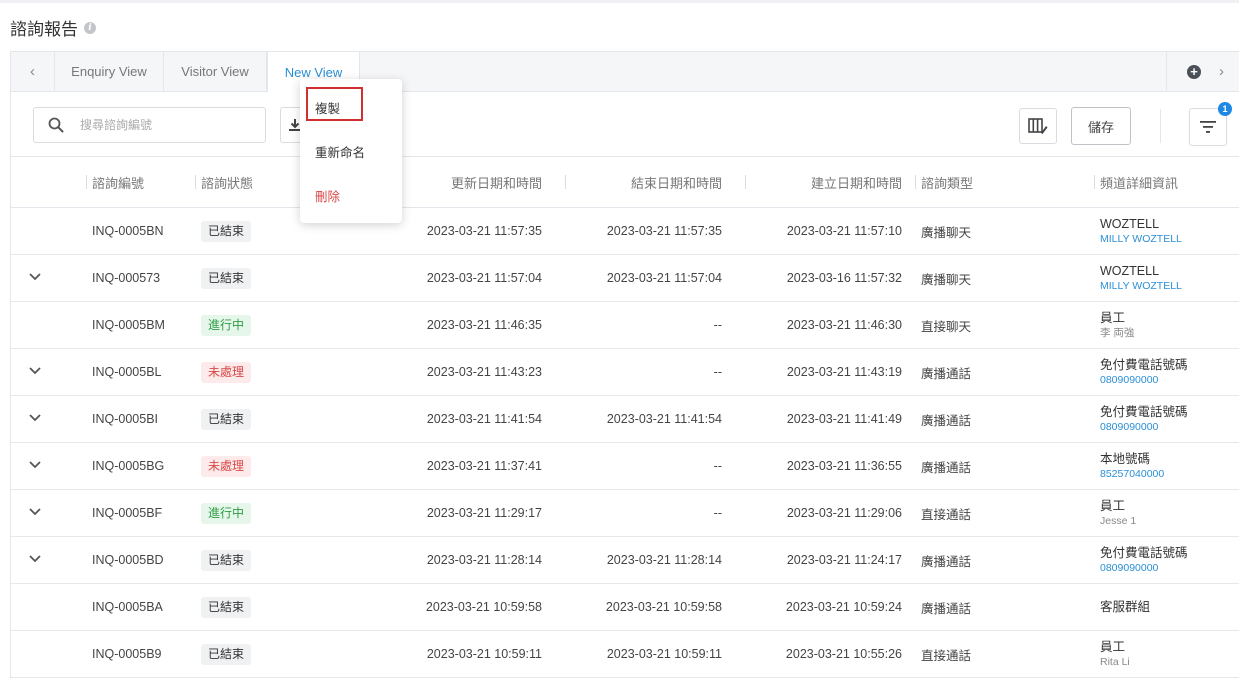 The height and width of the screenshot is (678, 1239). I want to click on save-button: 儲存, so click(1101, 126).